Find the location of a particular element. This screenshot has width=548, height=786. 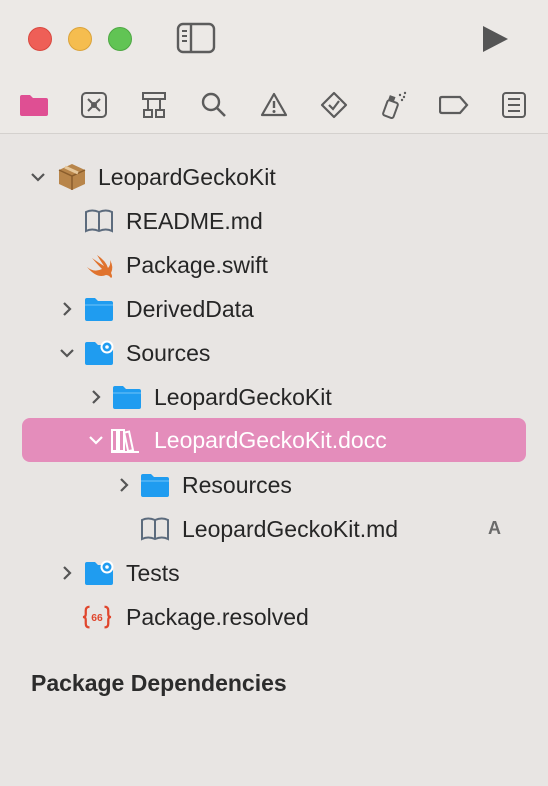

package-dependencies-header: Package Dependencies is located at coordinates (159, 683).